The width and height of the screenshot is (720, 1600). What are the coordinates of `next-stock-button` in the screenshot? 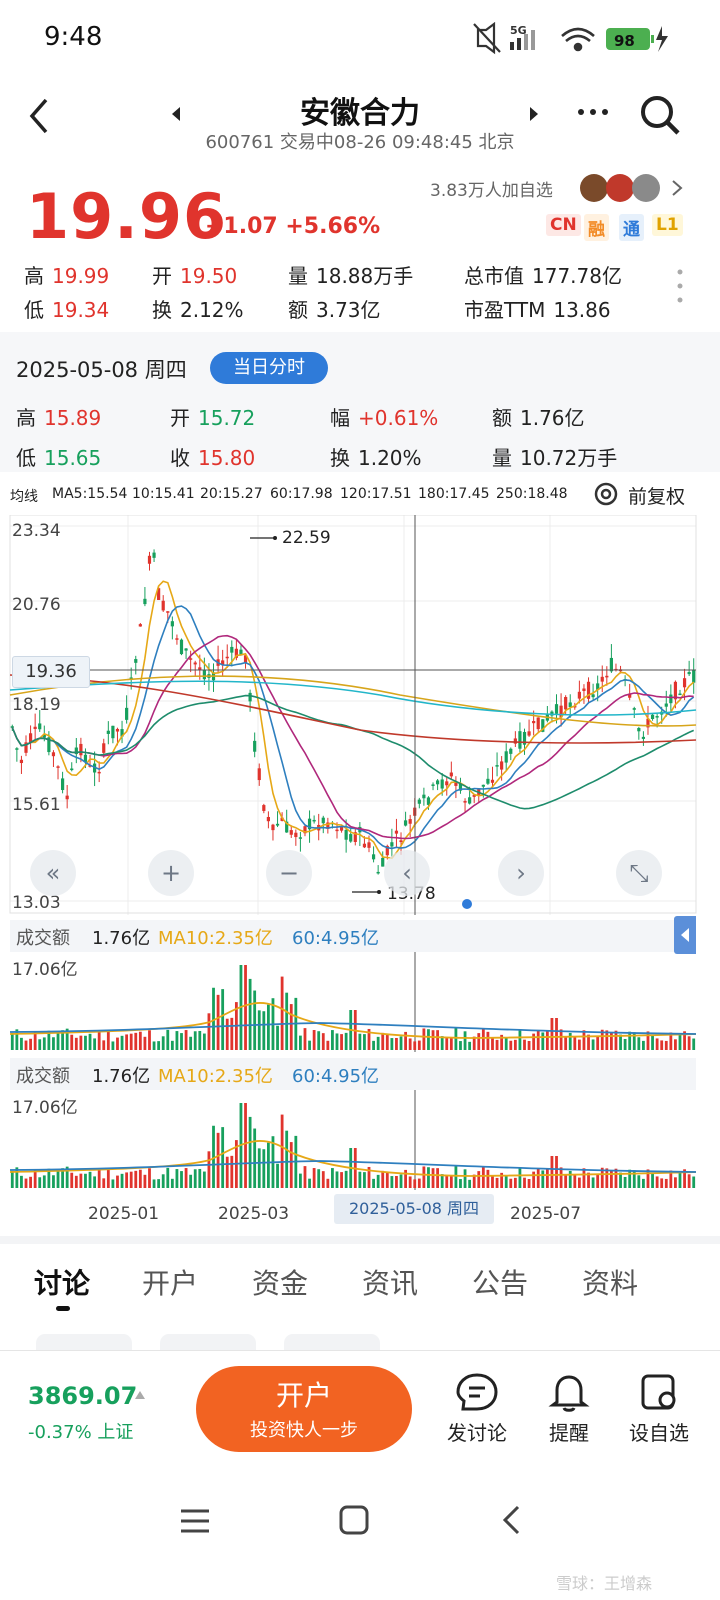 It's located at (534, 114).